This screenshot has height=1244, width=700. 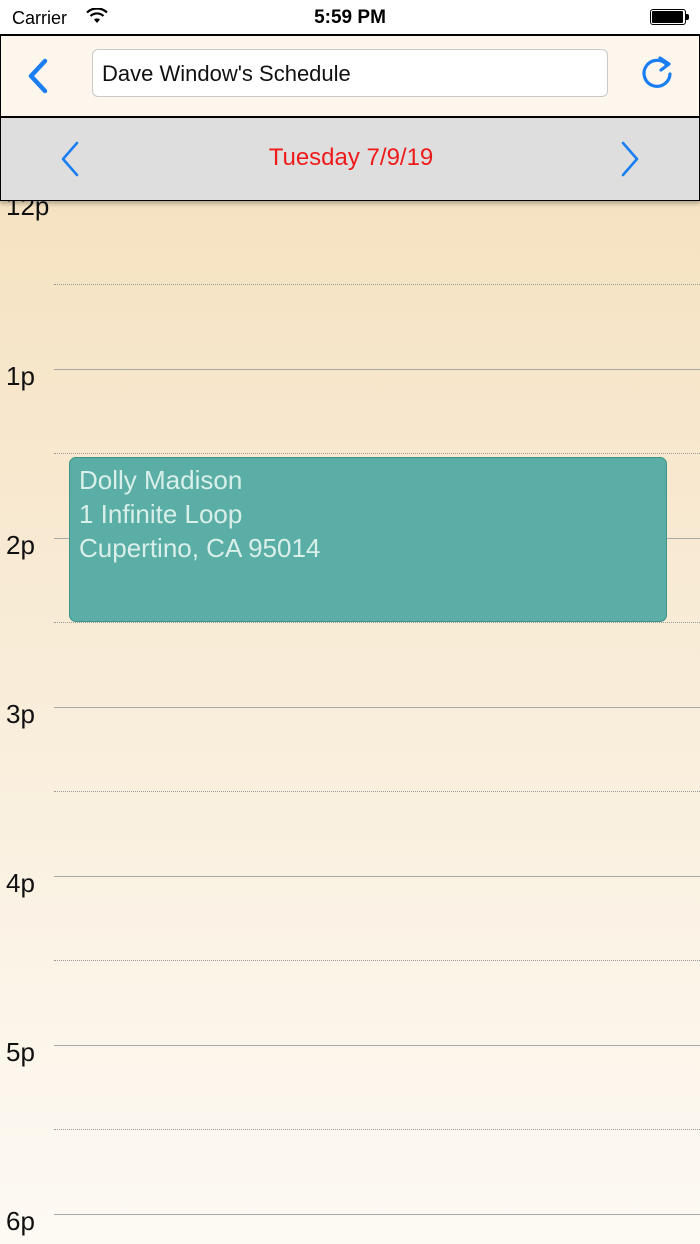 What do you see at coordinates (20, 376) in the screenshot?
I see `hour-label-1p: 1p` at bounding box center [20, 376].